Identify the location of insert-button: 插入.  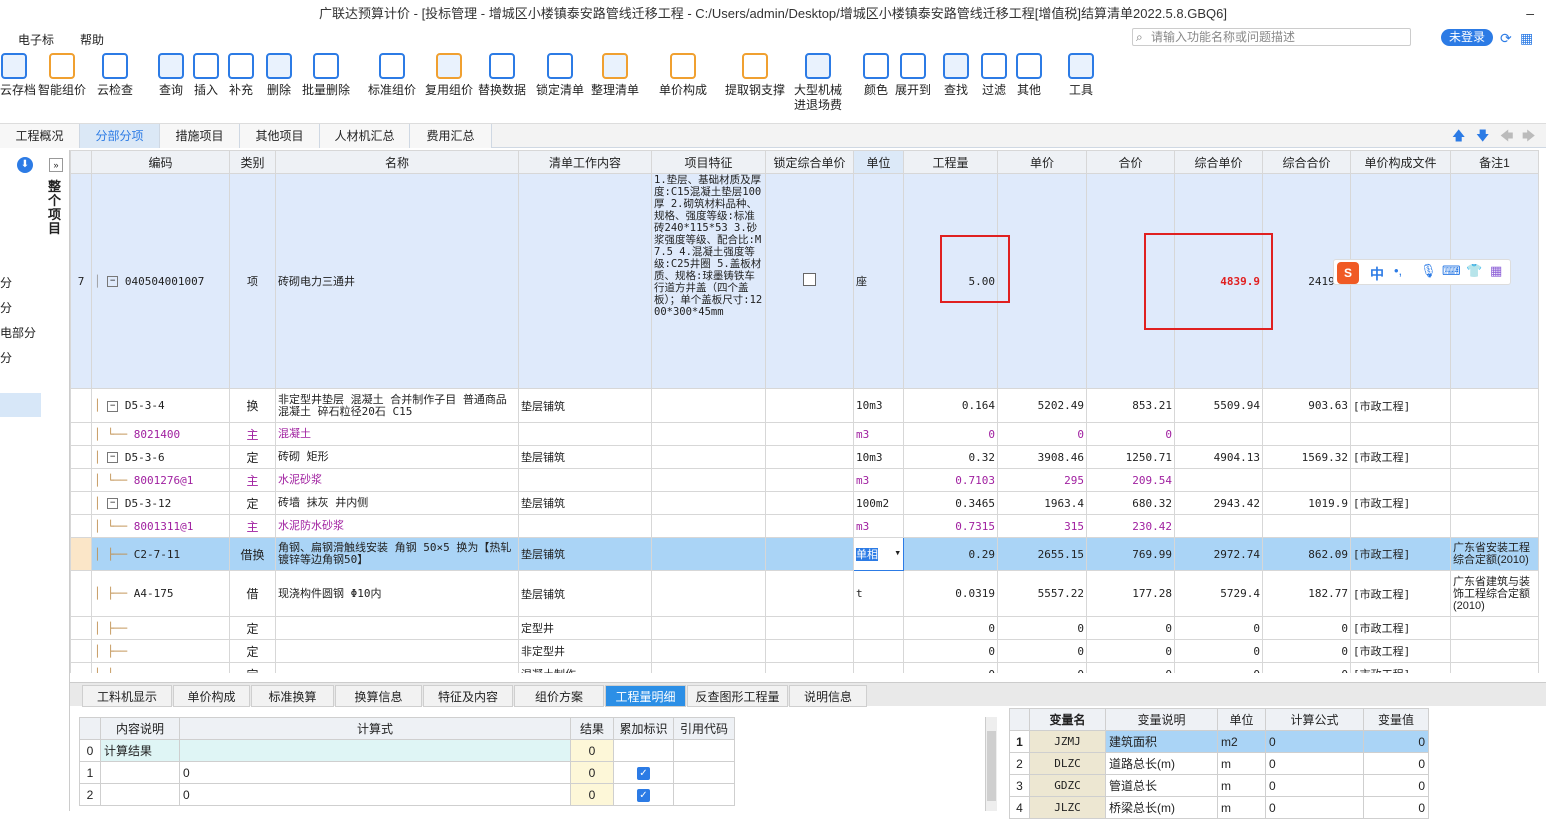
(206, 75).